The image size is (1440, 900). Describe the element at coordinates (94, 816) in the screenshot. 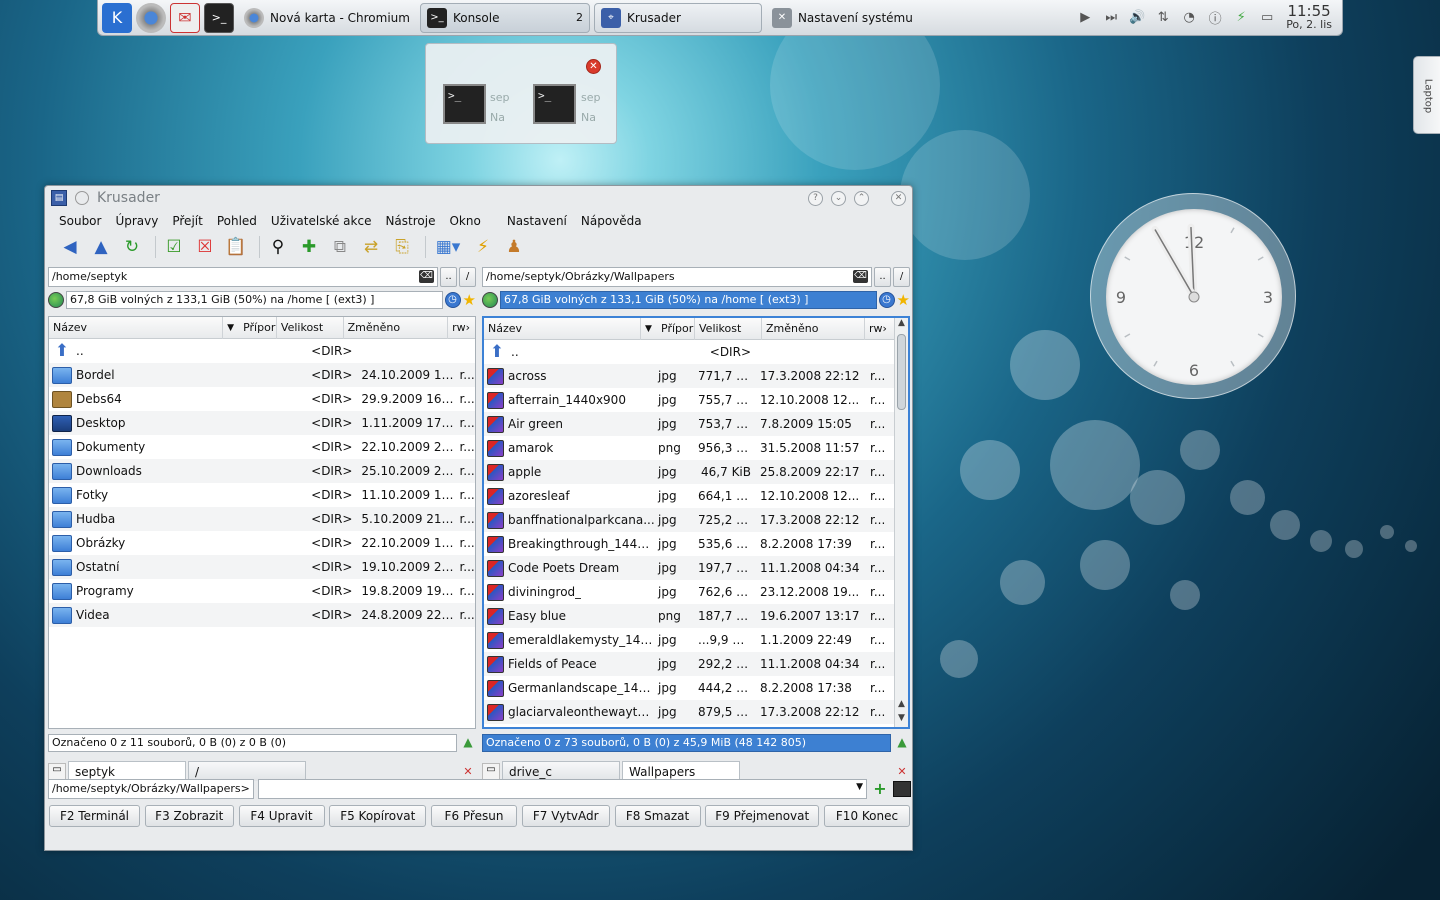

I see `f2-terminal-button: F2 Terminál` at that location.